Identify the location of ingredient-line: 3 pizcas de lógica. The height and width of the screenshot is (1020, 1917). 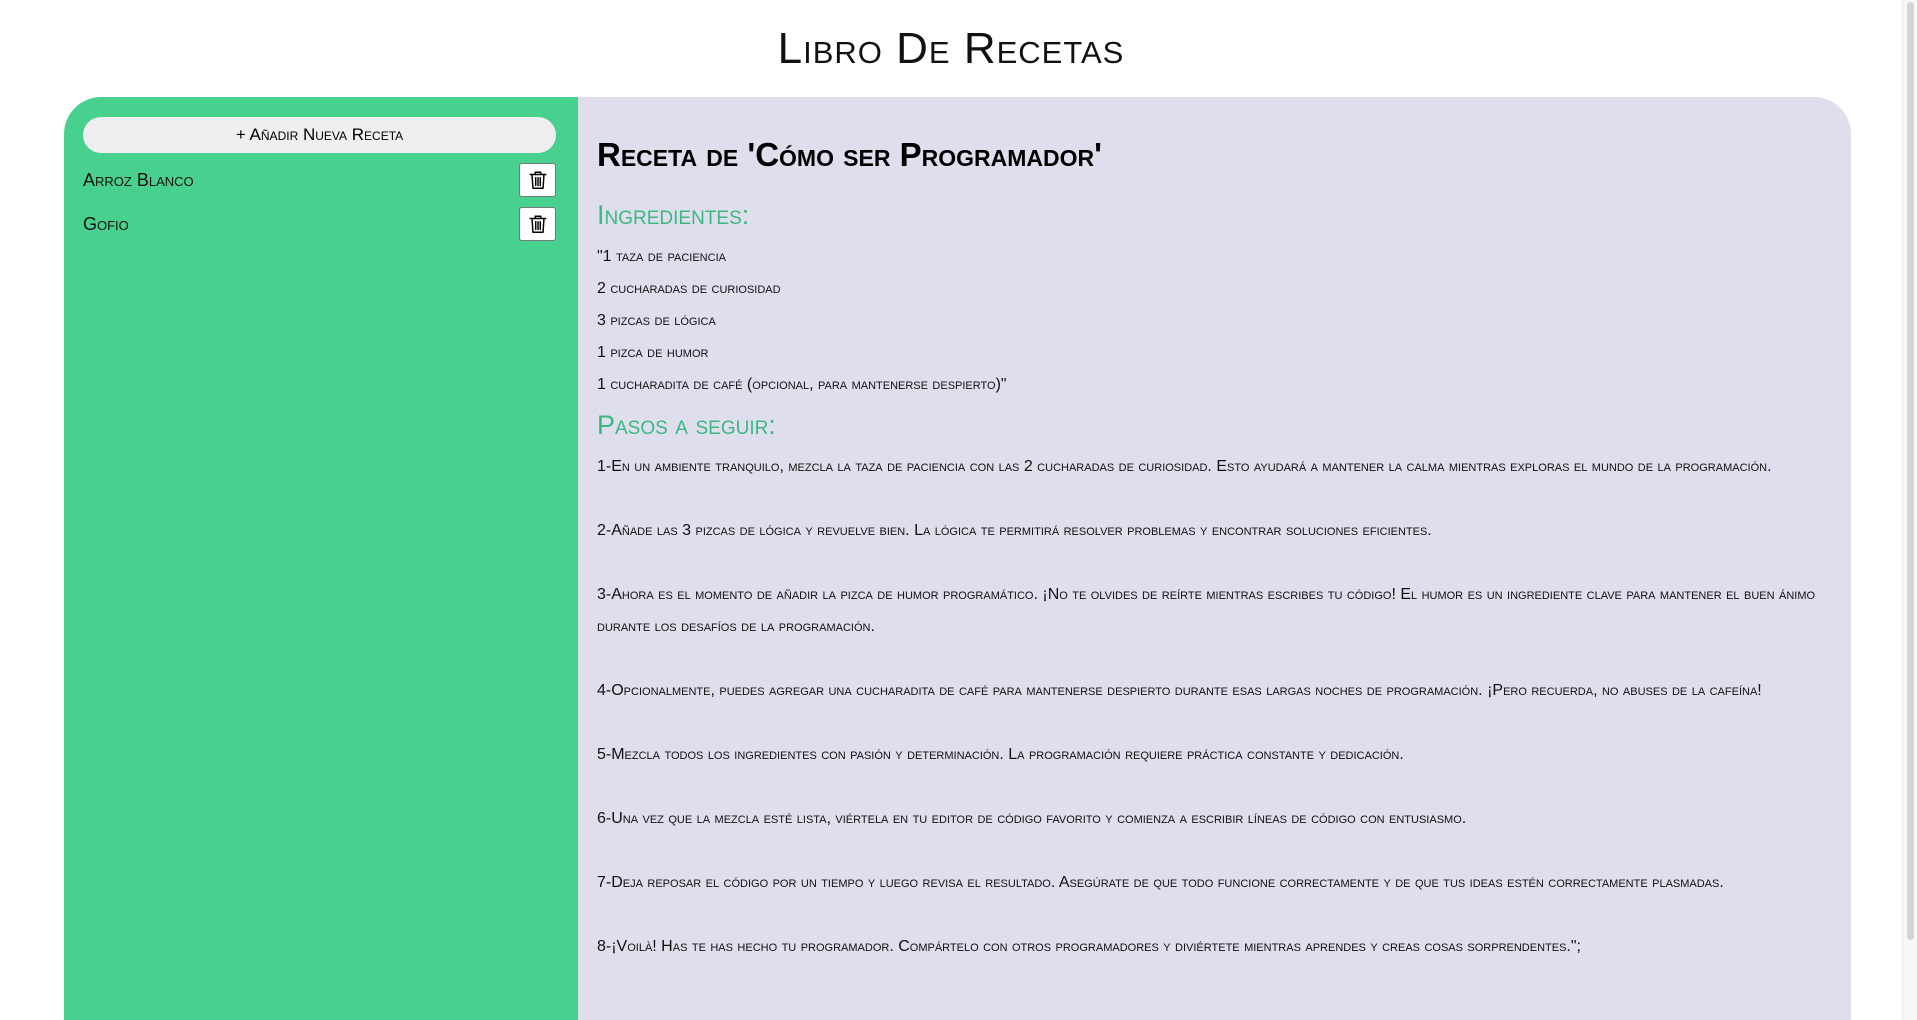
(656, 320).